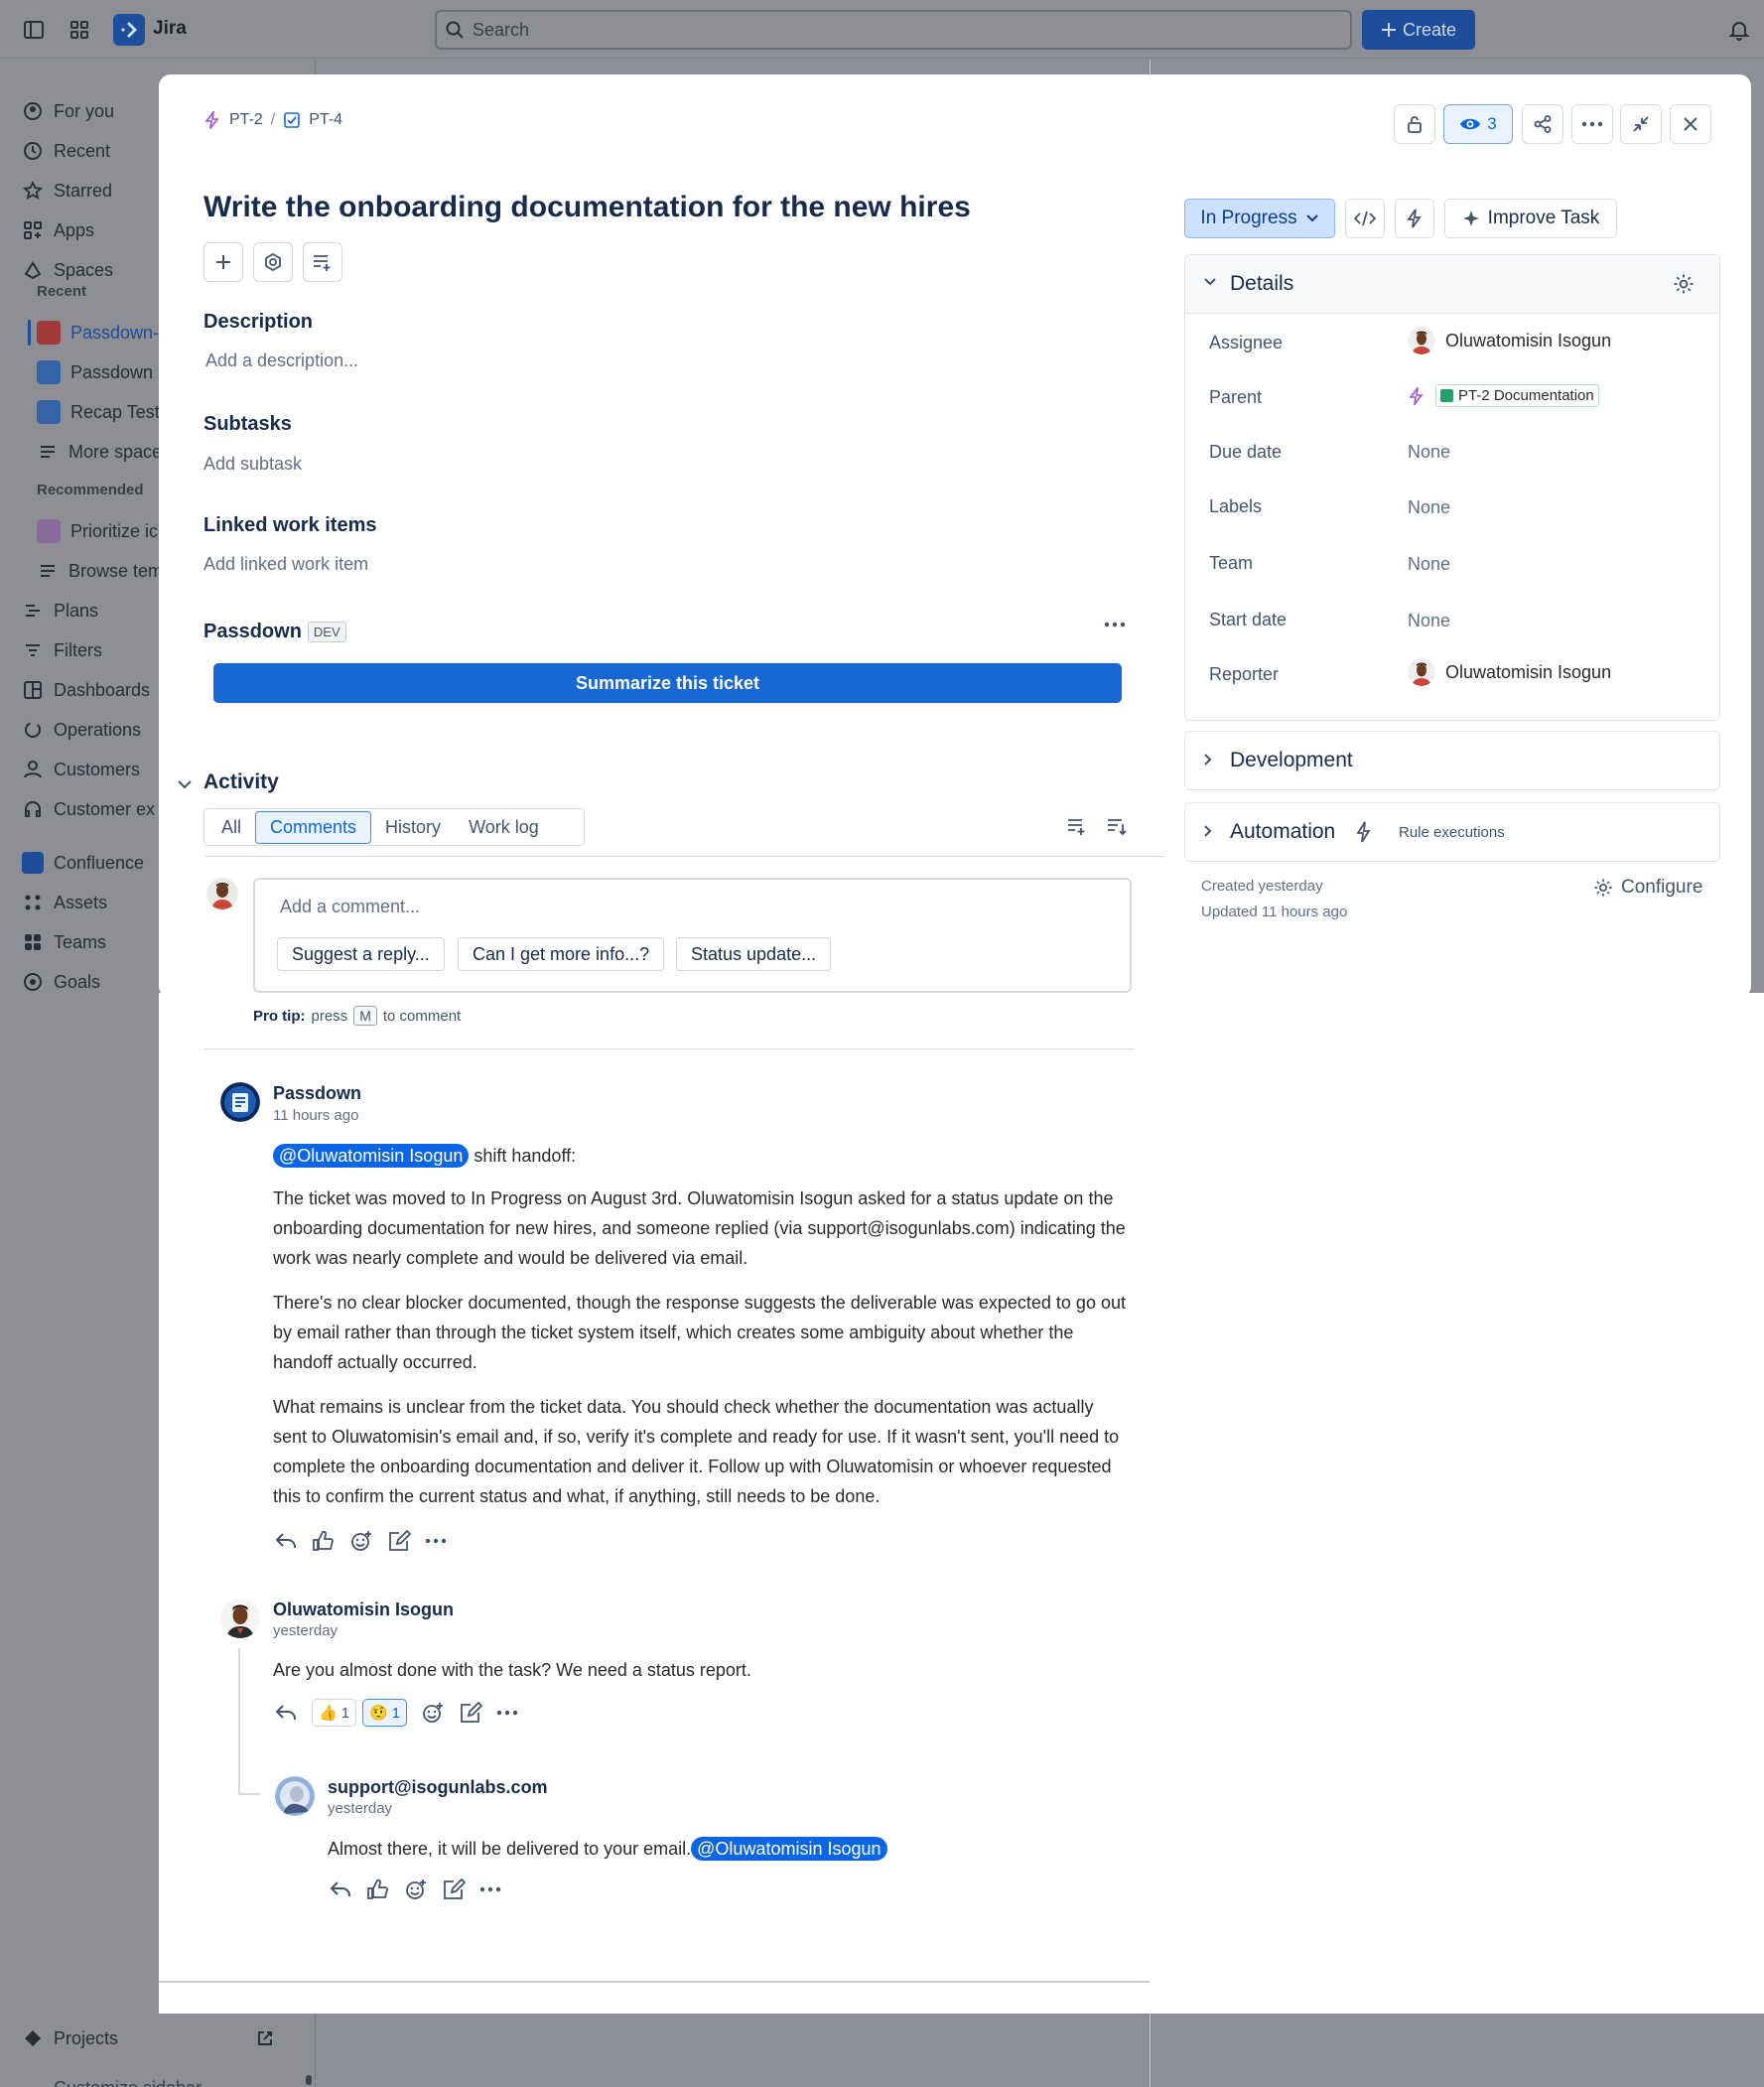 This screenshot has height=2087, width=1764. Describe the element at coordinates (1429, 507) in the screenshot. I see `field-value-labels: None` at that location.